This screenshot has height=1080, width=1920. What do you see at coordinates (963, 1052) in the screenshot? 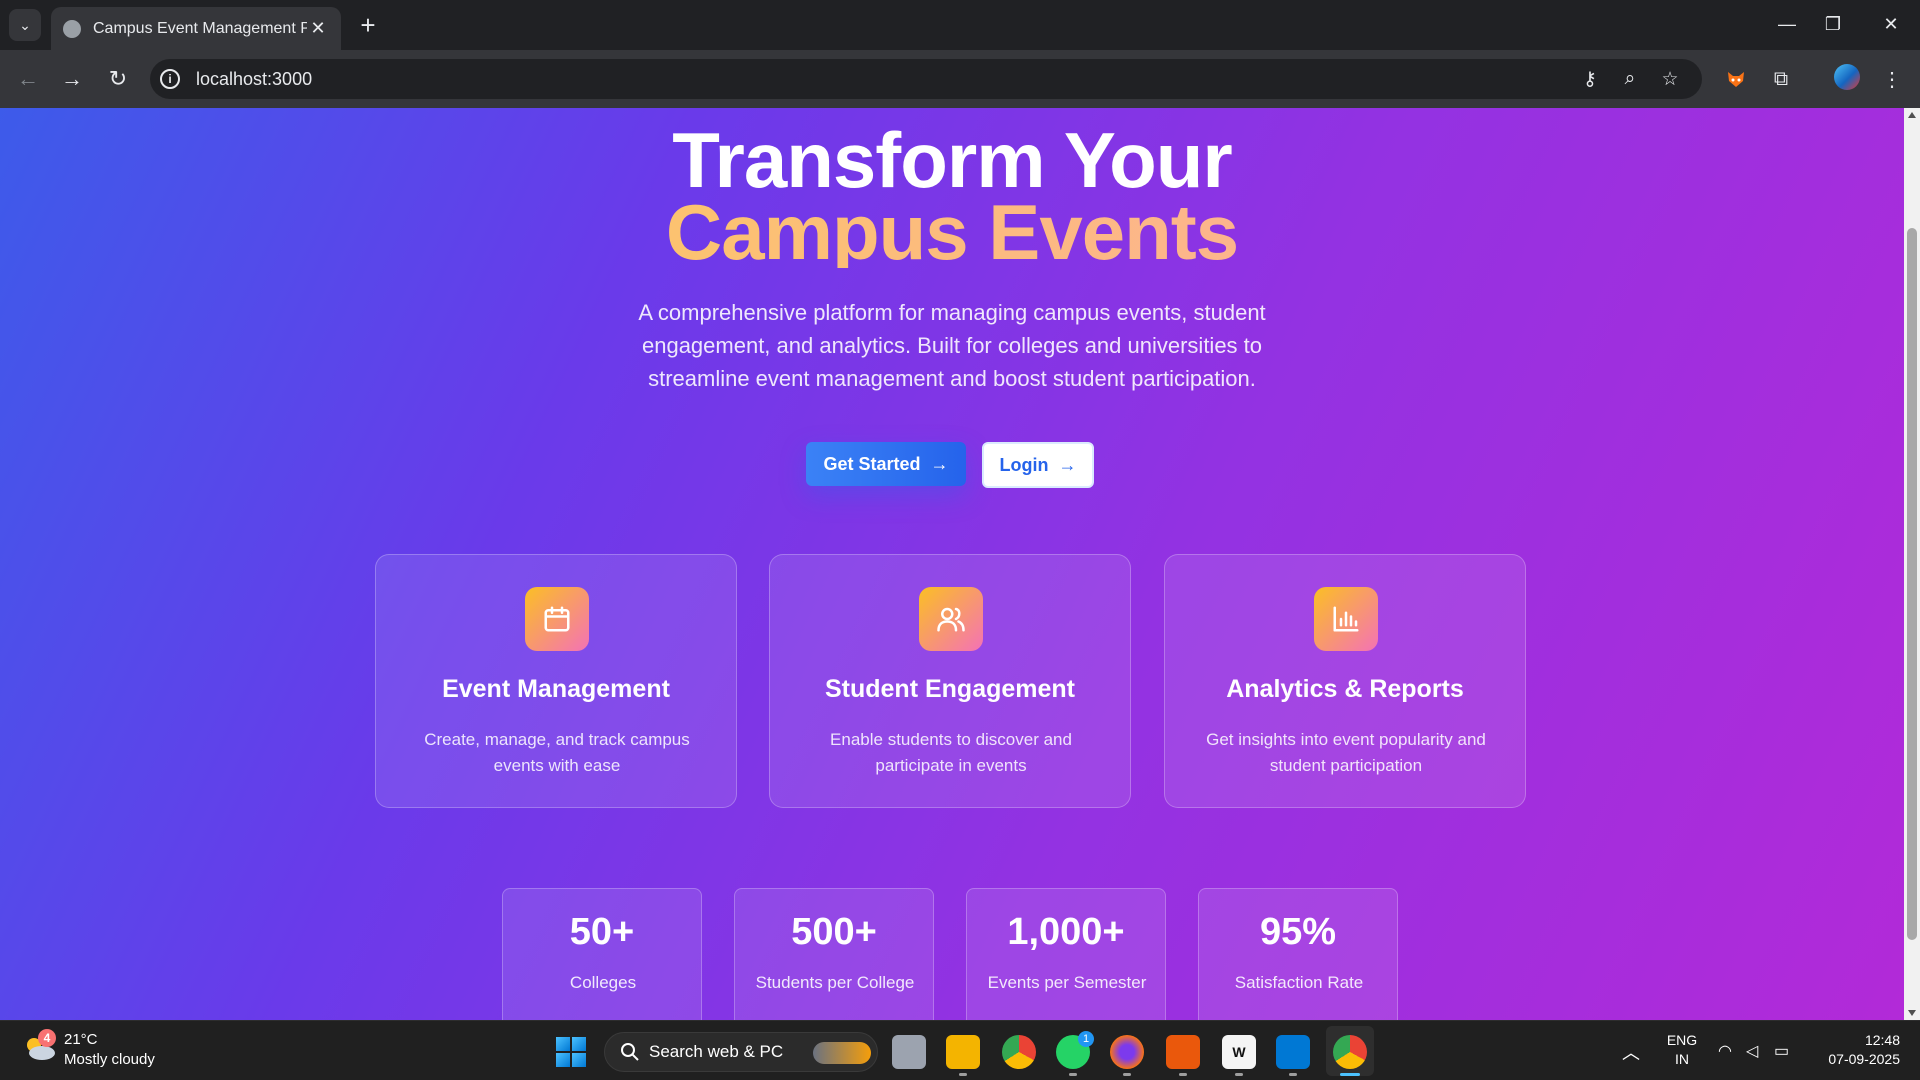
I see `file-explorer-icon` at bounding box center [963, 1052].